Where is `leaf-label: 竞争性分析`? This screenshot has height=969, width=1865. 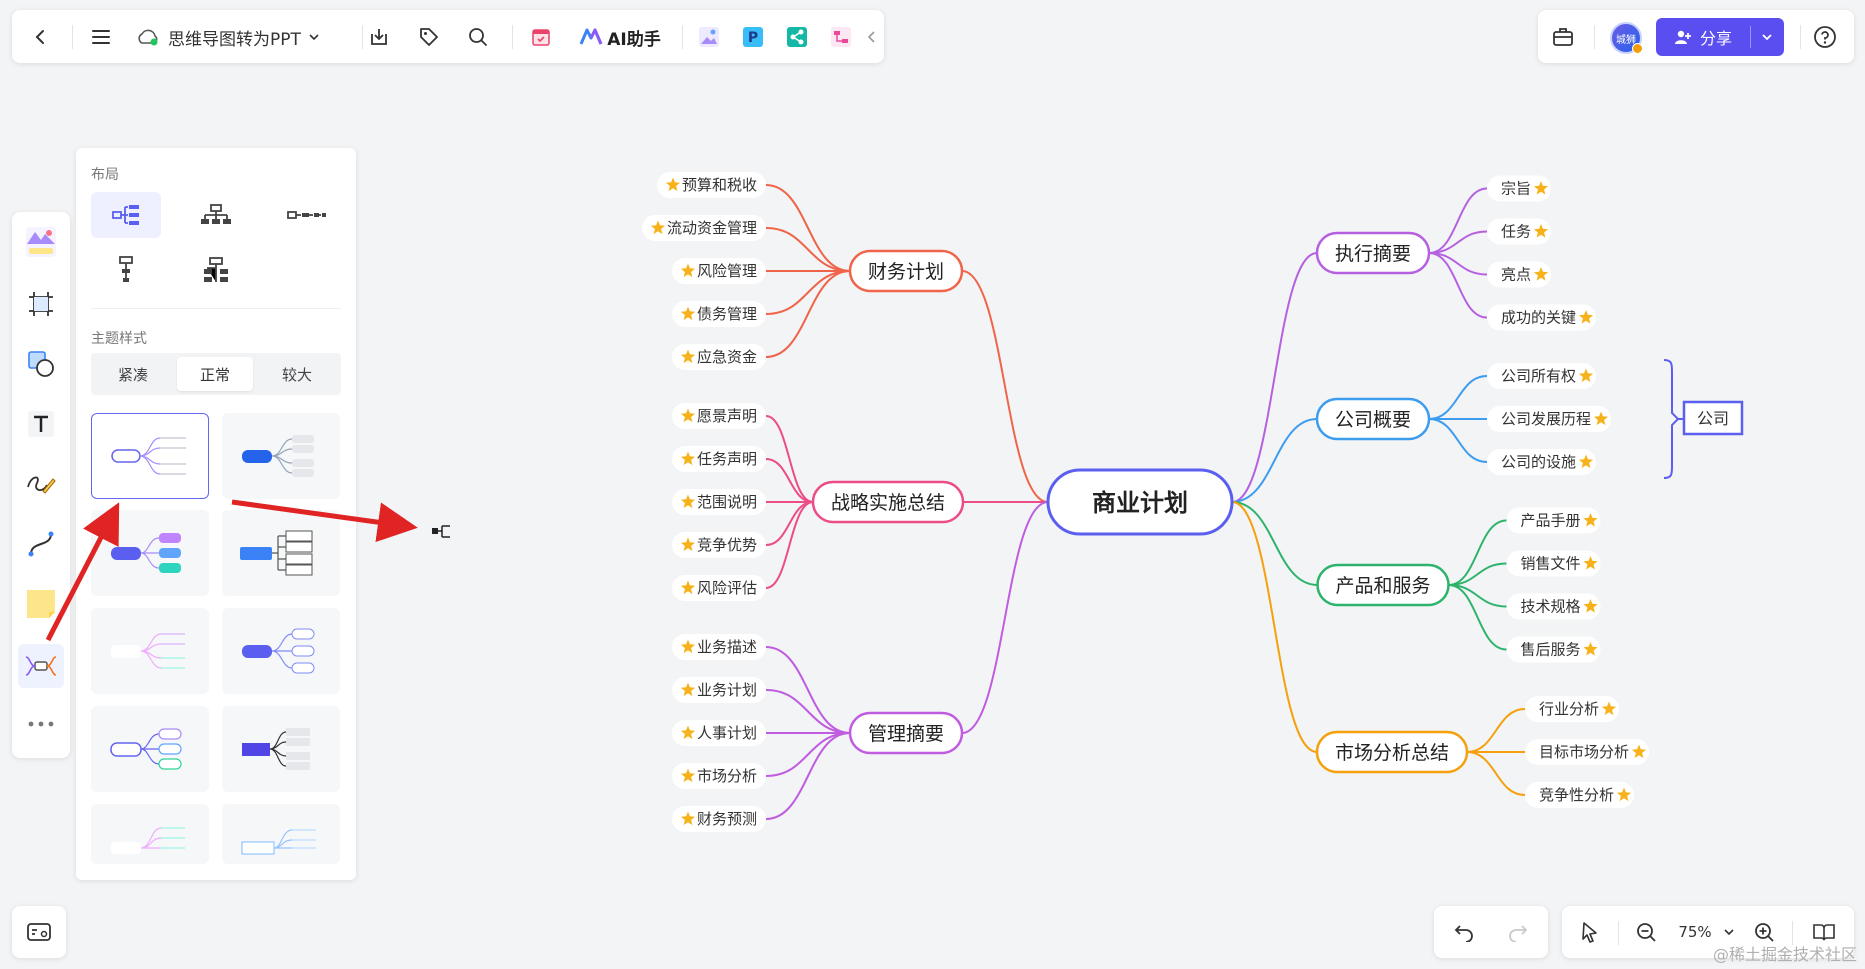
leaf-label: 竞争性分析 is located at coordinates (1576, 795).